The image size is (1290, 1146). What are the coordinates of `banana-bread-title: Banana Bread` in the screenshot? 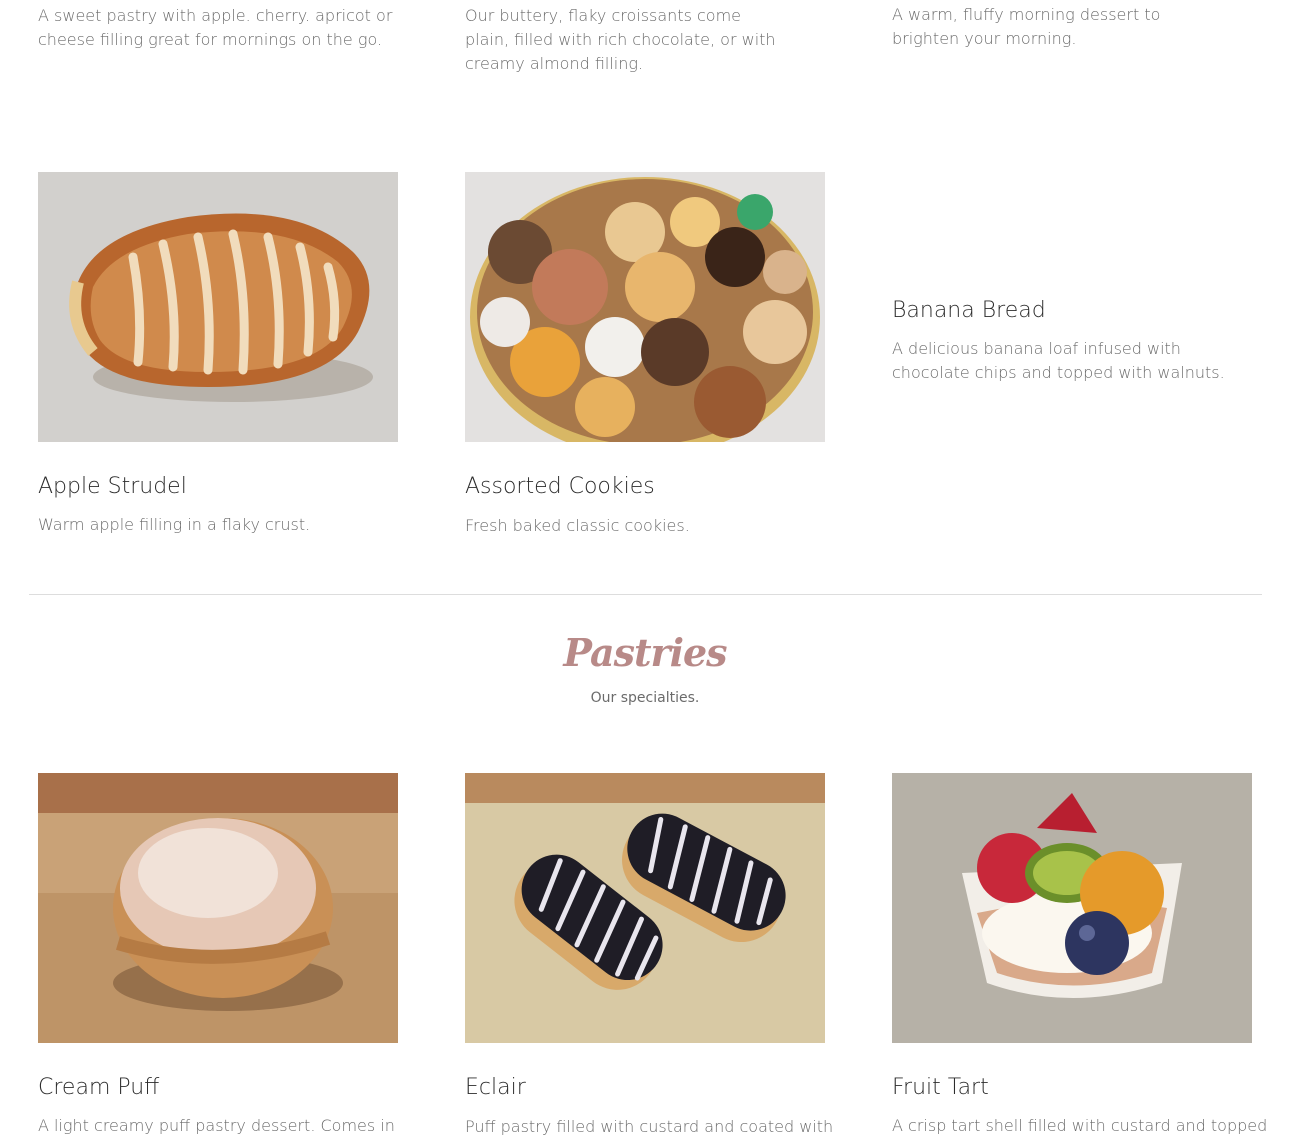 It's located at (969, 310).